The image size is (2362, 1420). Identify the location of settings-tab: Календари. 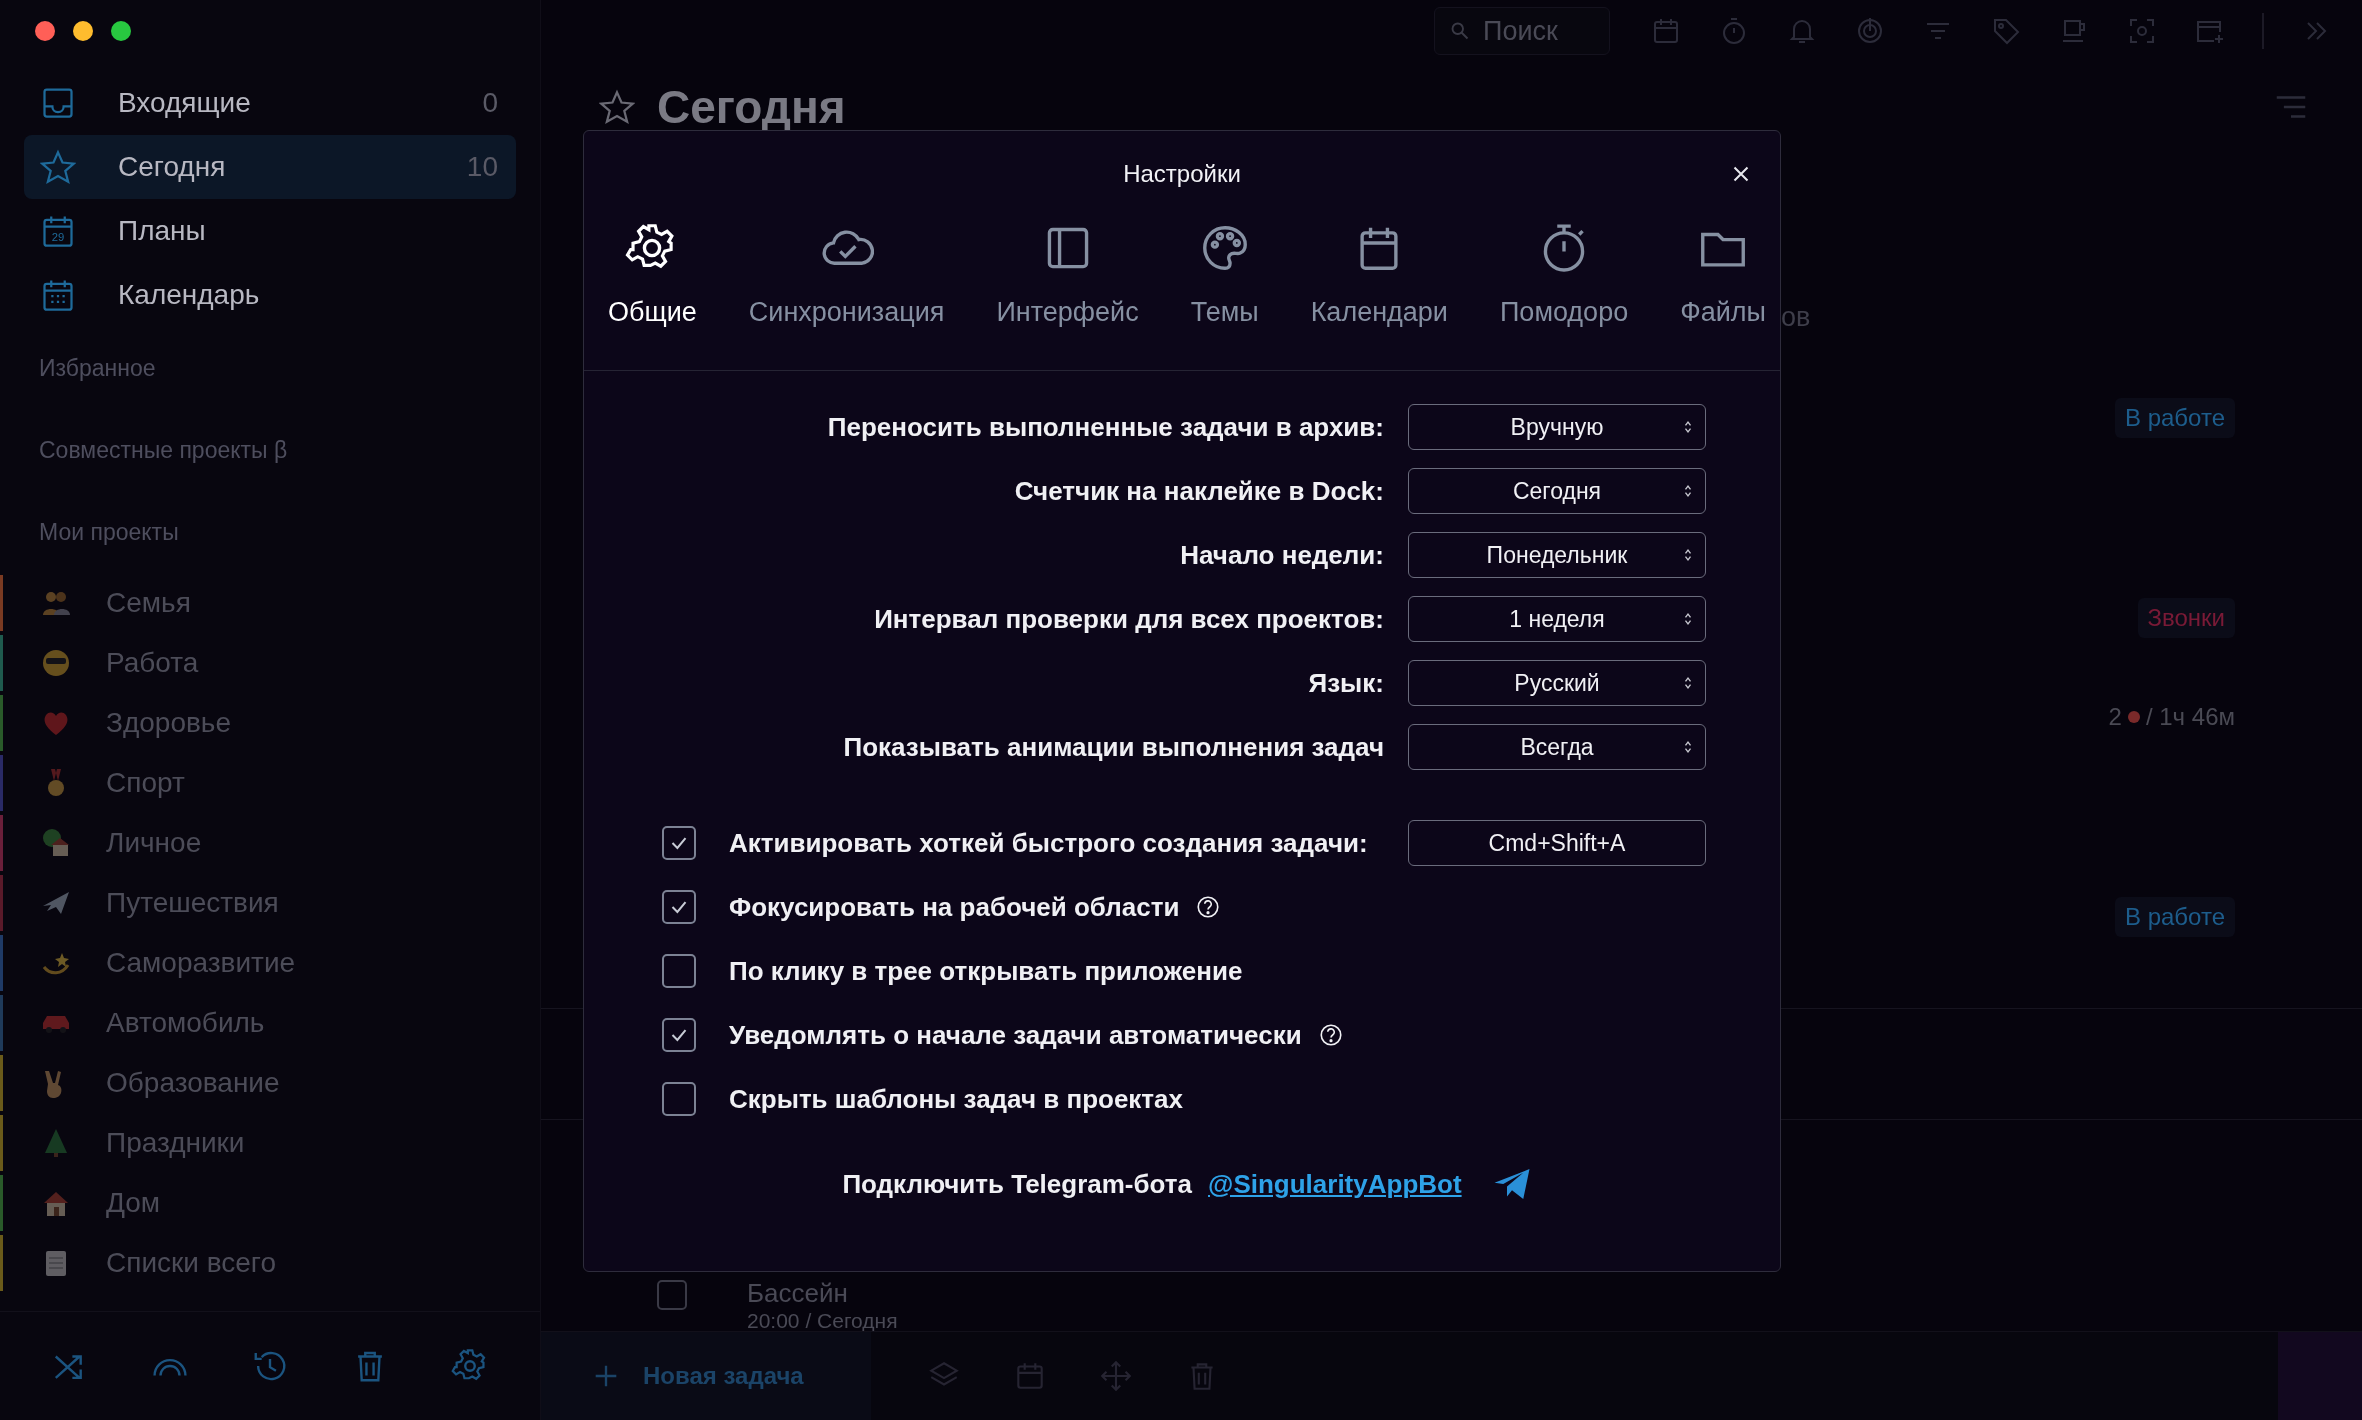
(1379, 293).